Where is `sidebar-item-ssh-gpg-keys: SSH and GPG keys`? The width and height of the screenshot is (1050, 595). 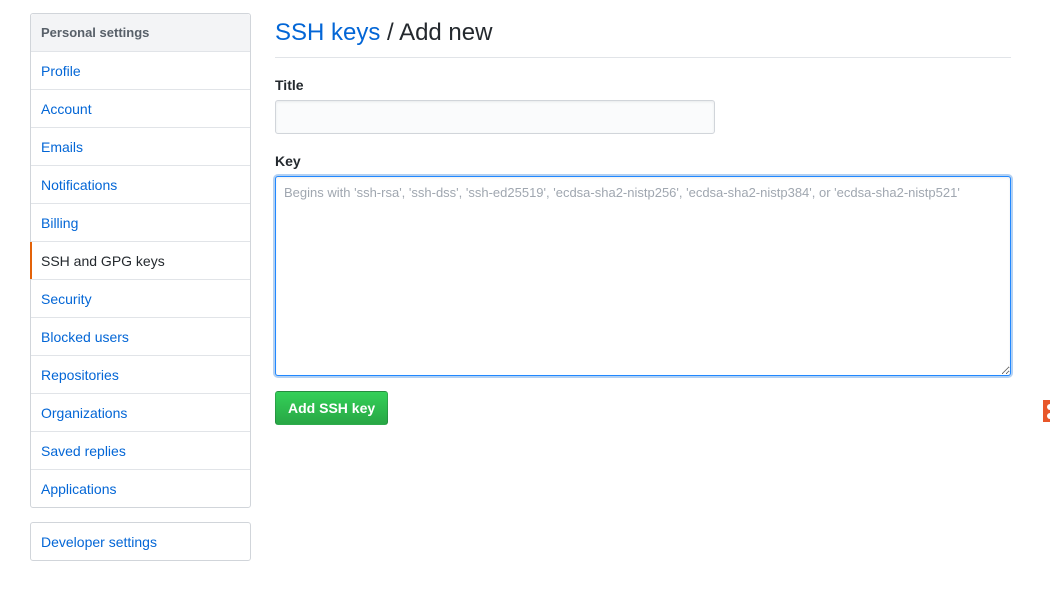 sidebar-item-ssh-gpg-keys: SSH and GPG keys is located at coordinates (140, 261).